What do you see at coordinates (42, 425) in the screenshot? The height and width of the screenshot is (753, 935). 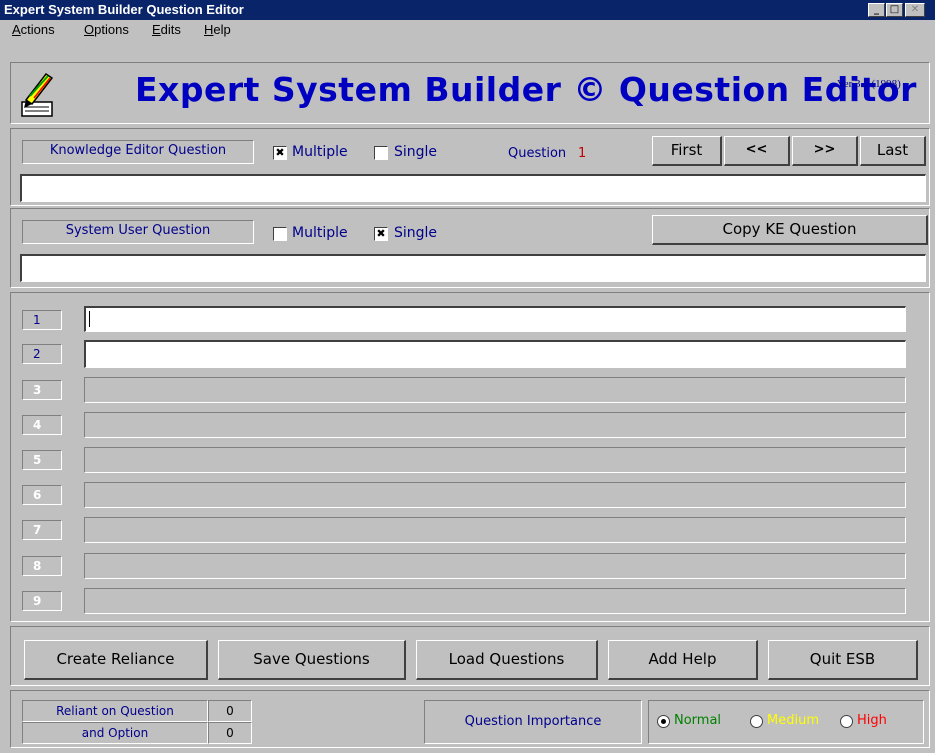 I see `option-number: 4` at bounding box center [42, 425].